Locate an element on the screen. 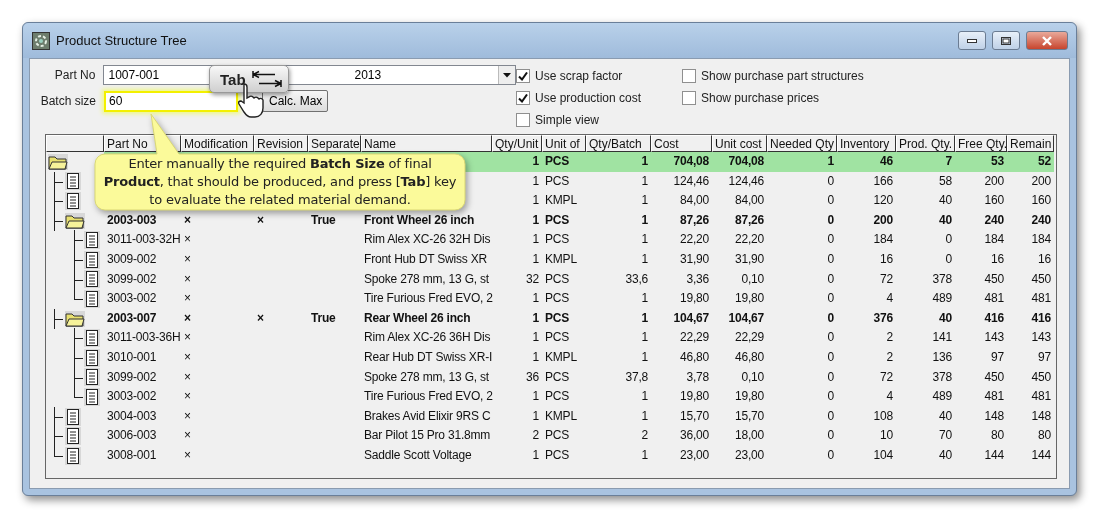  table-cell-text: 3003-002 is located at coordinates (132, 299).